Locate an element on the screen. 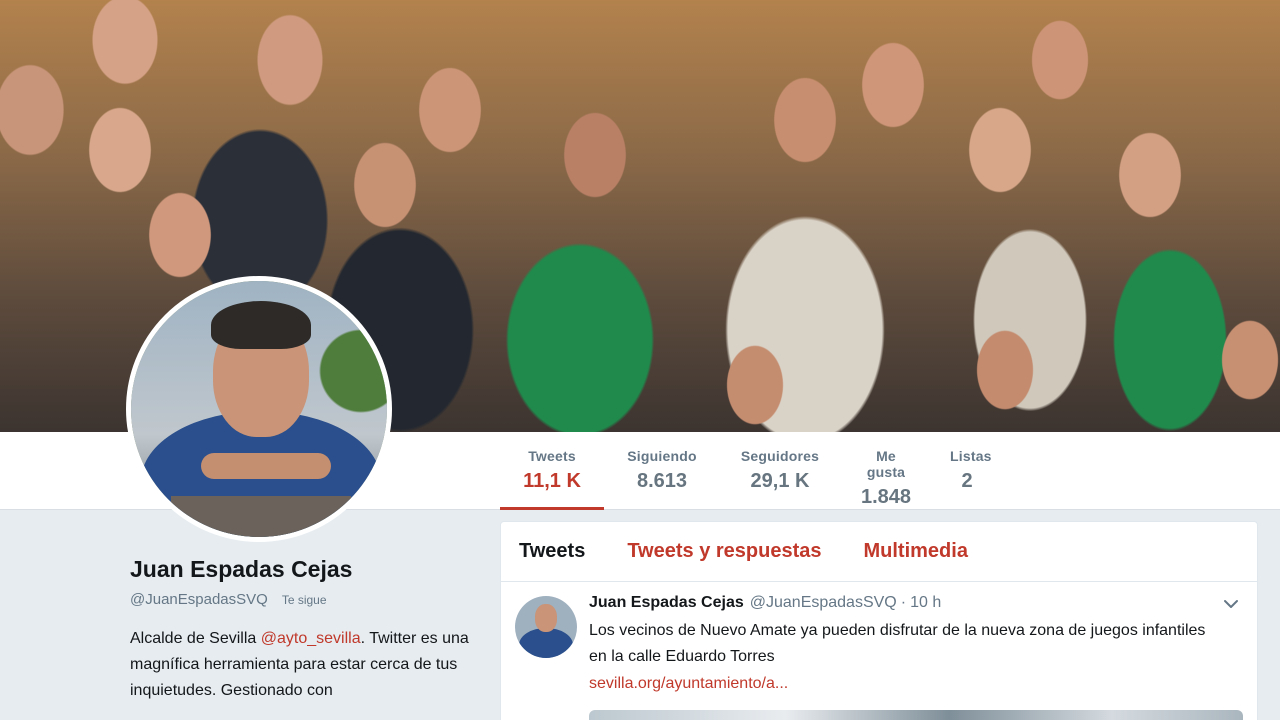 The width and height of the screenshot is (1280, 720). tweet-media-preview is located at coordinates (916, 715).